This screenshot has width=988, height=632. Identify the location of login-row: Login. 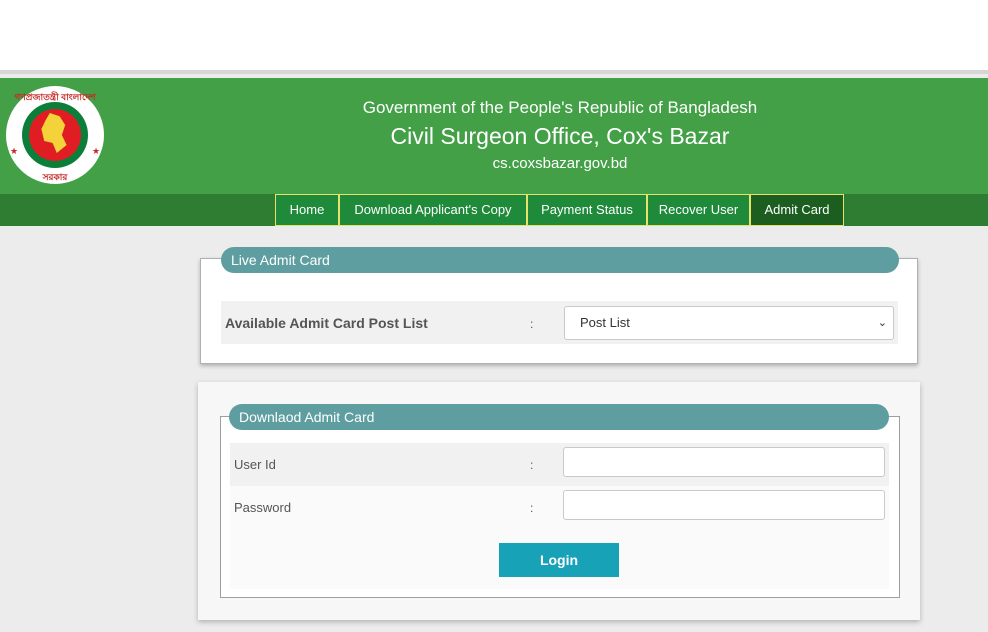
(559, 559).